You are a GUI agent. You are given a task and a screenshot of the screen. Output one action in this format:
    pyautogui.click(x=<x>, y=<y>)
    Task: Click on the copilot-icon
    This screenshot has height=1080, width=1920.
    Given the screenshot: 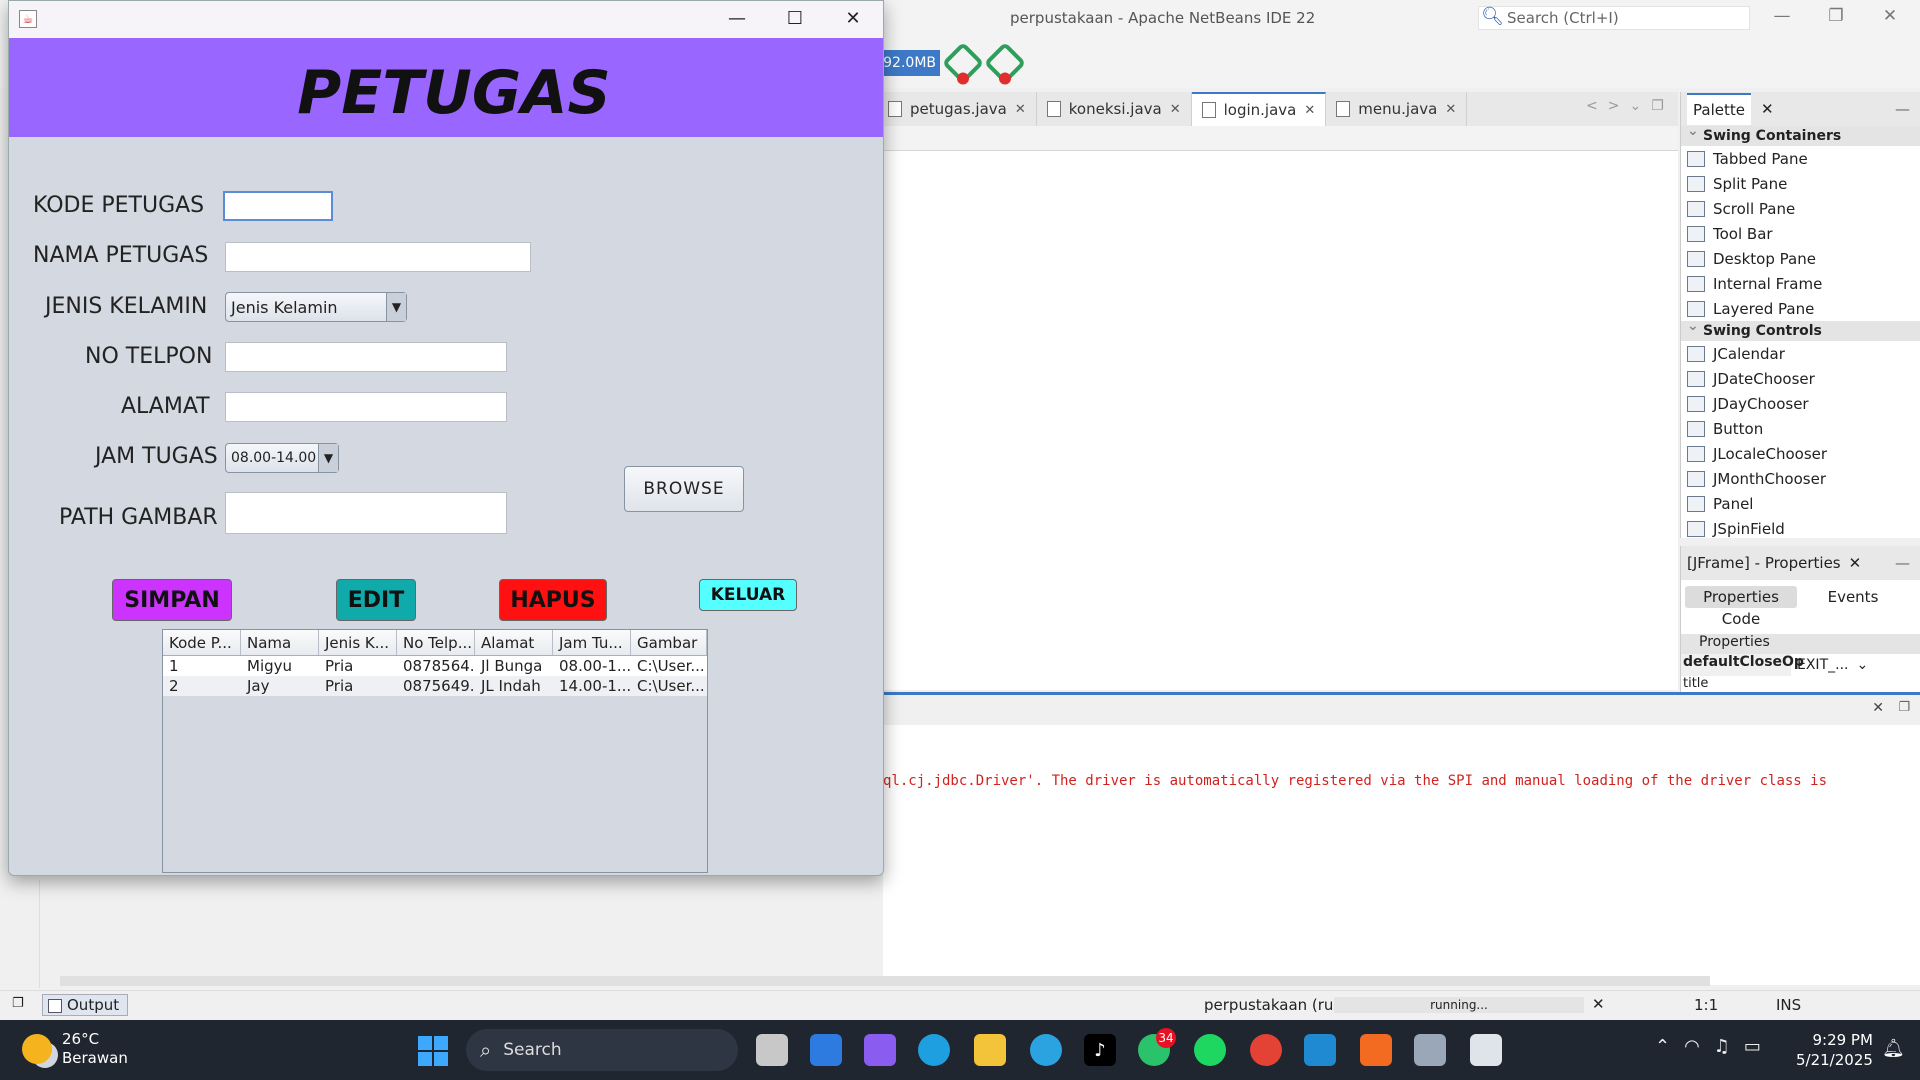 What is the action you would take?
    pyautogui.click(x=880, y=1050)
    